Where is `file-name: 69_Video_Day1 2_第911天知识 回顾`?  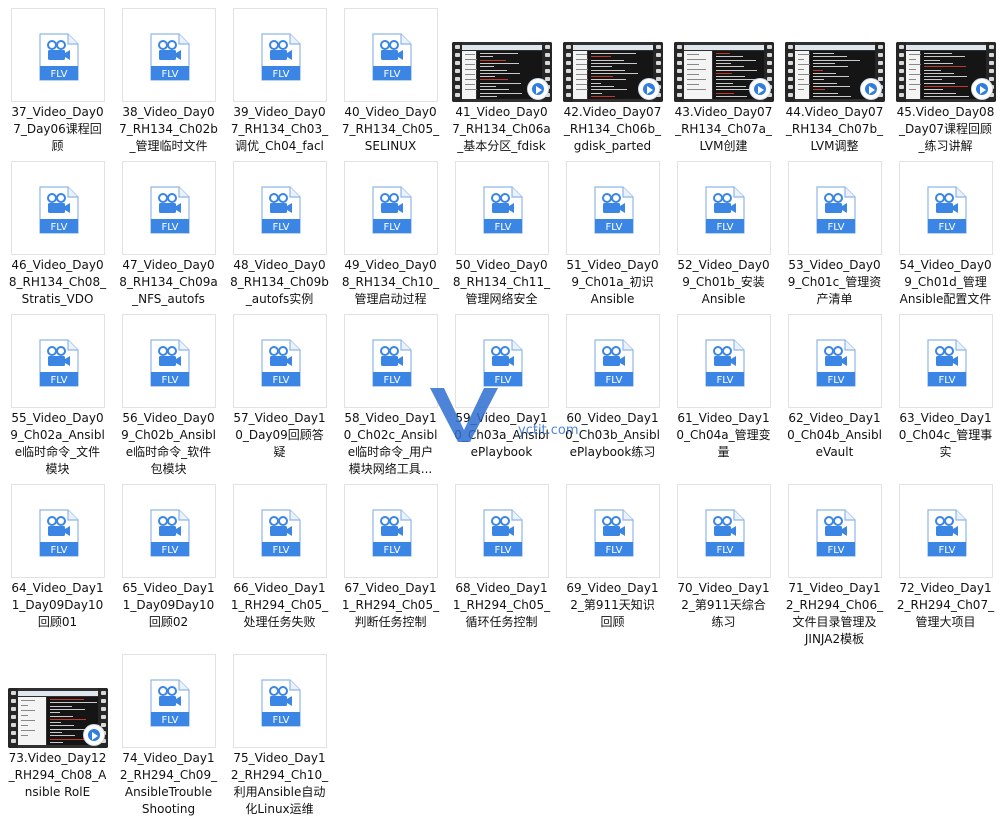 file-name: 69_Video_Day1 2_第911天知识 回顾 is located at coordinates (612, 605).